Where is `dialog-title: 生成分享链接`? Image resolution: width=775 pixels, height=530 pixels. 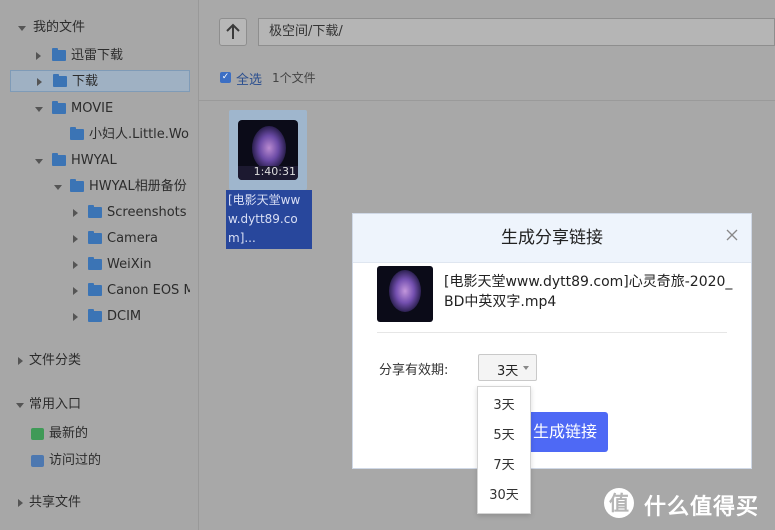
dialog-title: 生成分享链接 is located at coordinates (552, 238).